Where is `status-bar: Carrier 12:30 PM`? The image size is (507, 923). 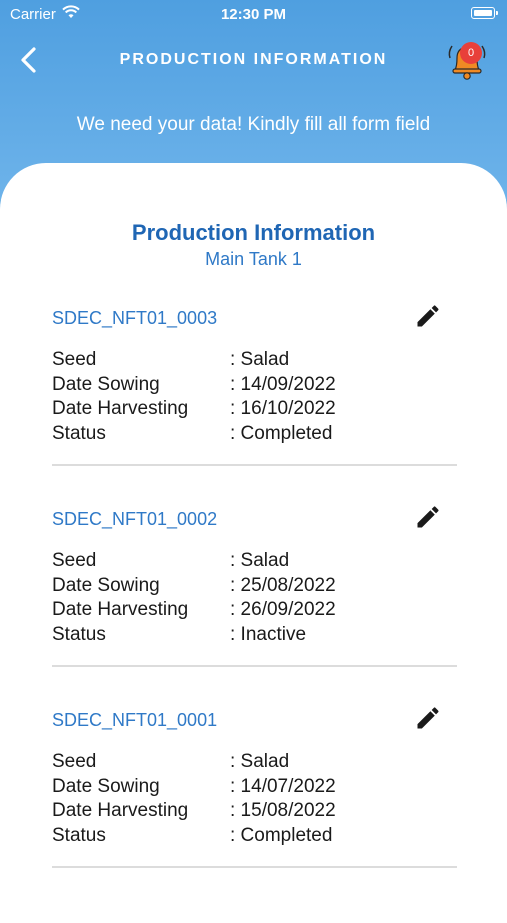
status-bar: Carrier 12:30 PM is located at coordinates (253, 14).